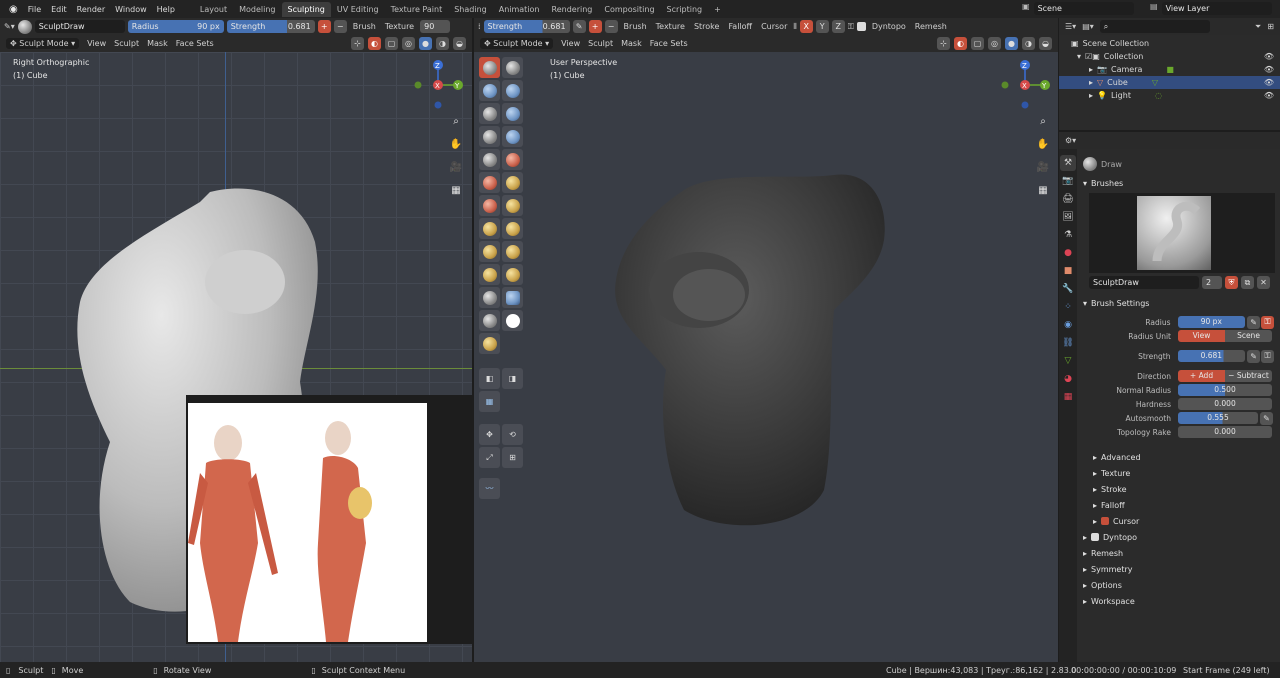  Describe the element at coordinates (43, 43) in the screenshot. I see `sculpt-mode-dropdown: ✥ Sculpt Mode ▾` at that location.